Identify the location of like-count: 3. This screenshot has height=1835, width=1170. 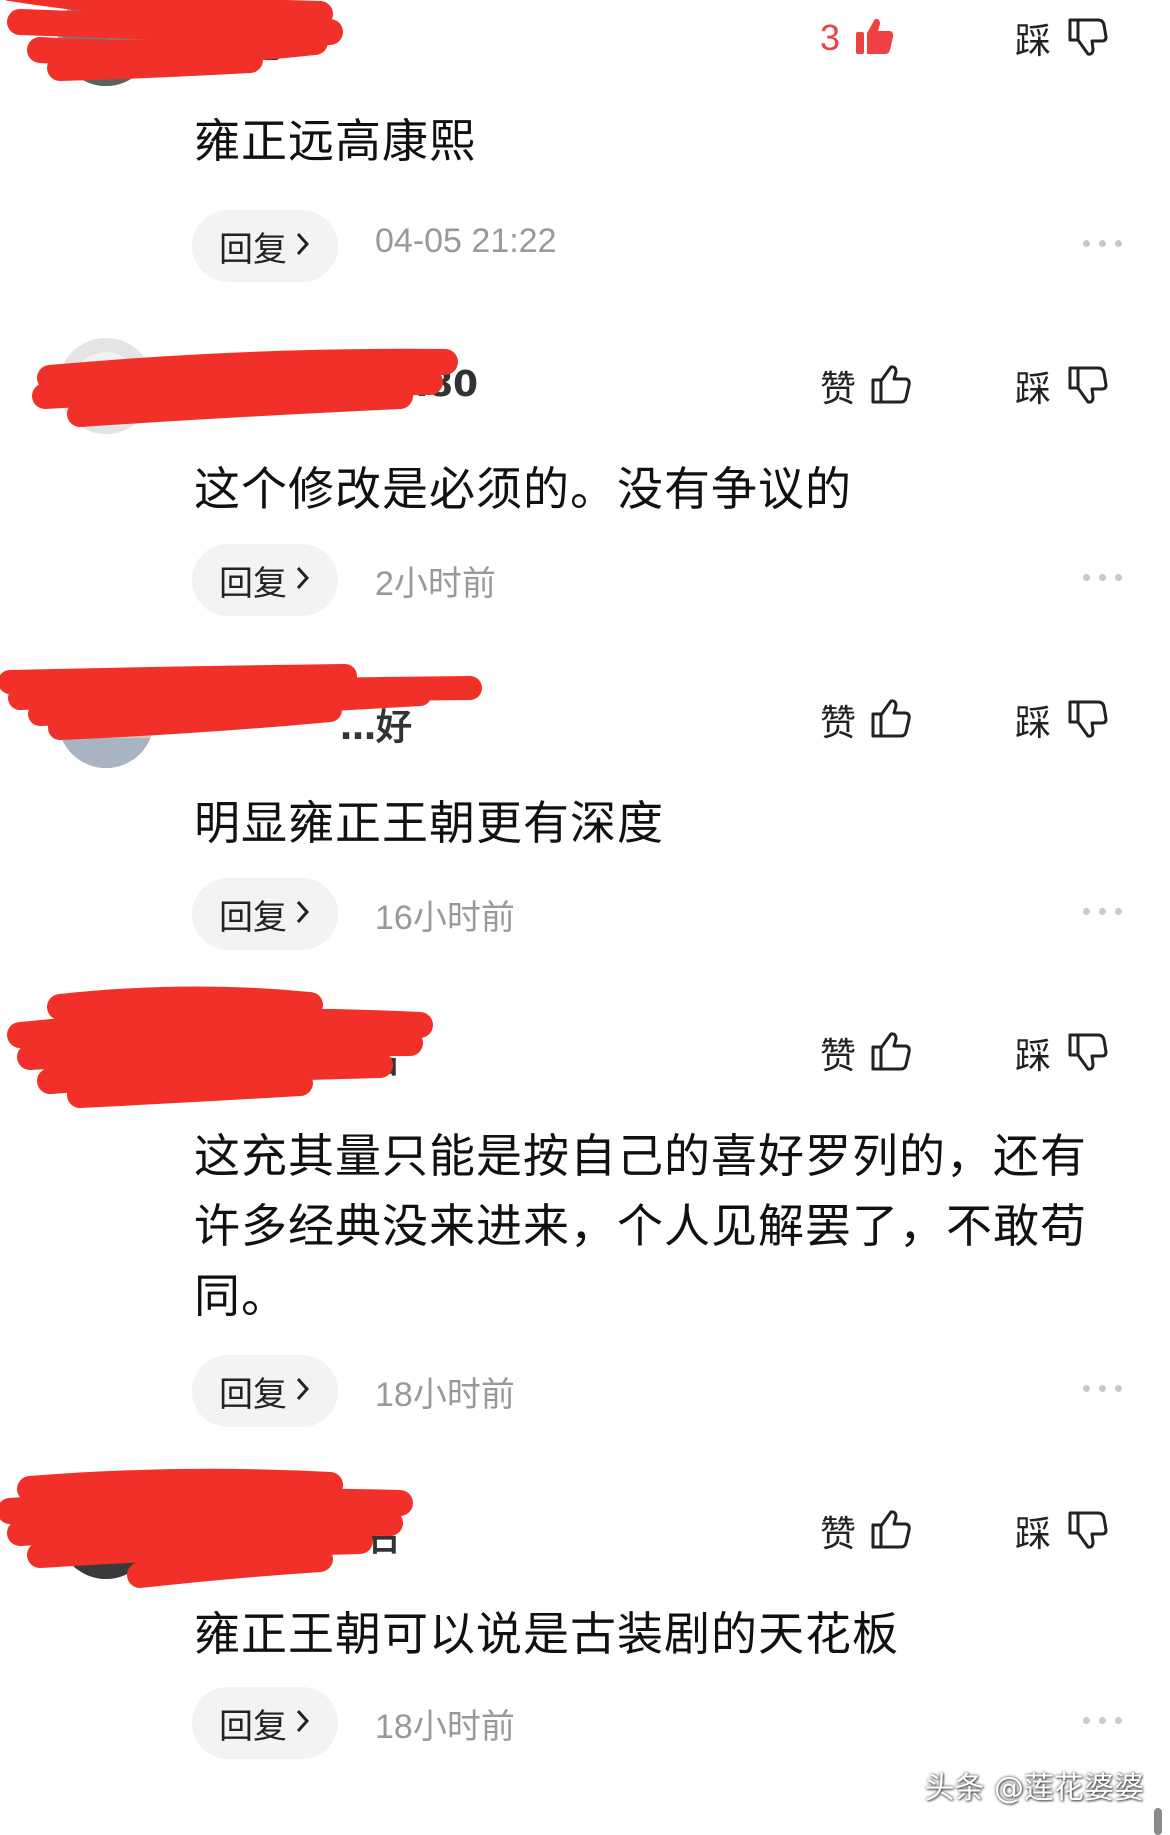
(830, 37).